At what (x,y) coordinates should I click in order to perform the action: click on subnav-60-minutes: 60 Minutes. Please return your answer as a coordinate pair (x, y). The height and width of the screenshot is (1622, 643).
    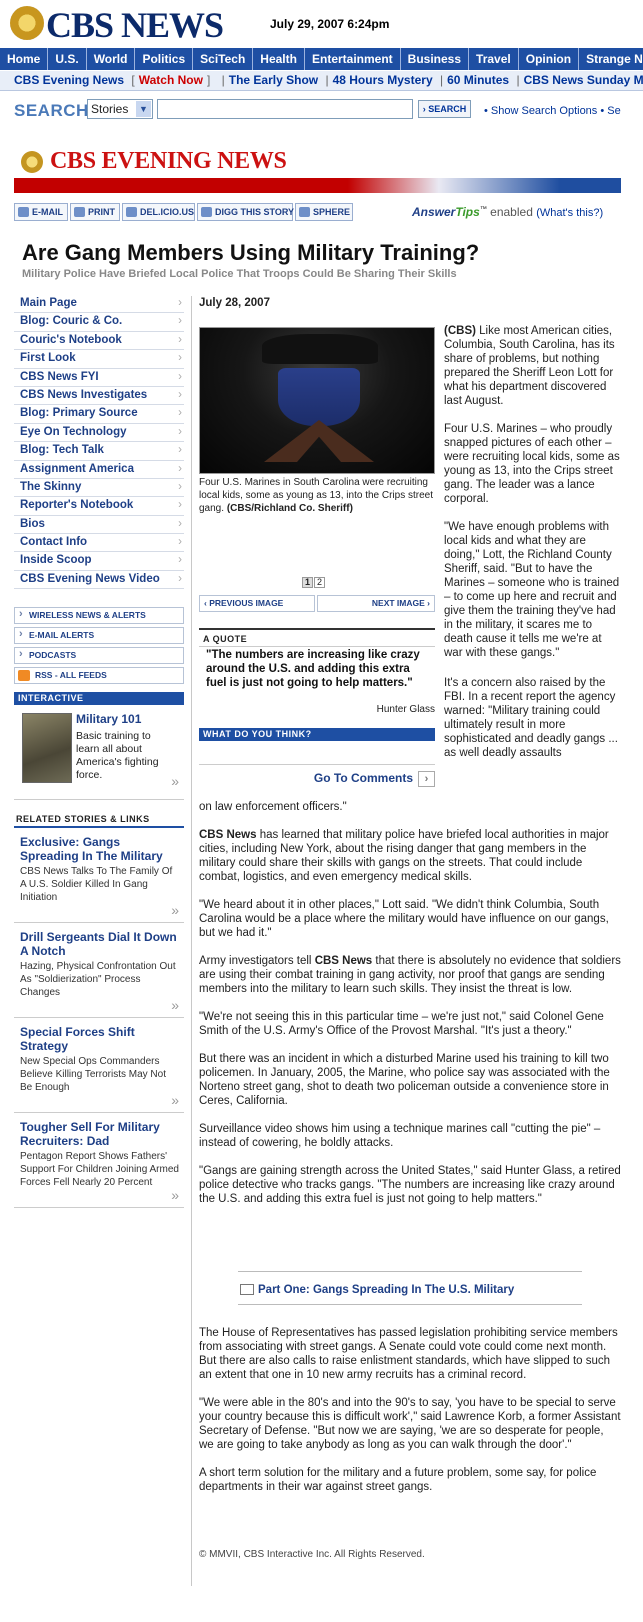
    Looking at the image, I should click on (478, 80).